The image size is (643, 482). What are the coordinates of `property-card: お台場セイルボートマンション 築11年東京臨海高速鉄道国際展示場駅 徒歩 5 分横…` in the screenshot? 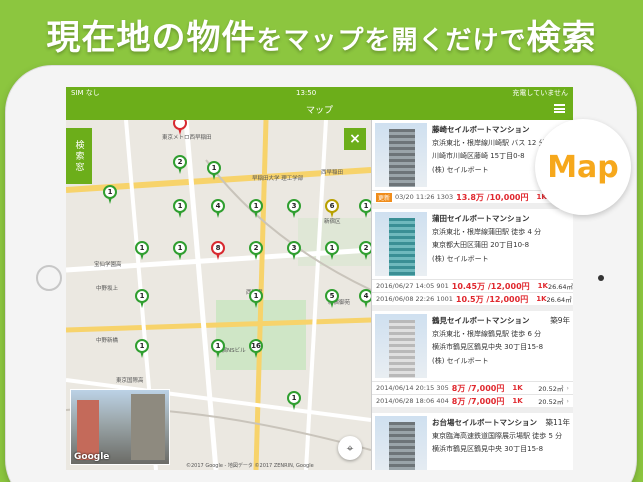 It's located at (472, 441).